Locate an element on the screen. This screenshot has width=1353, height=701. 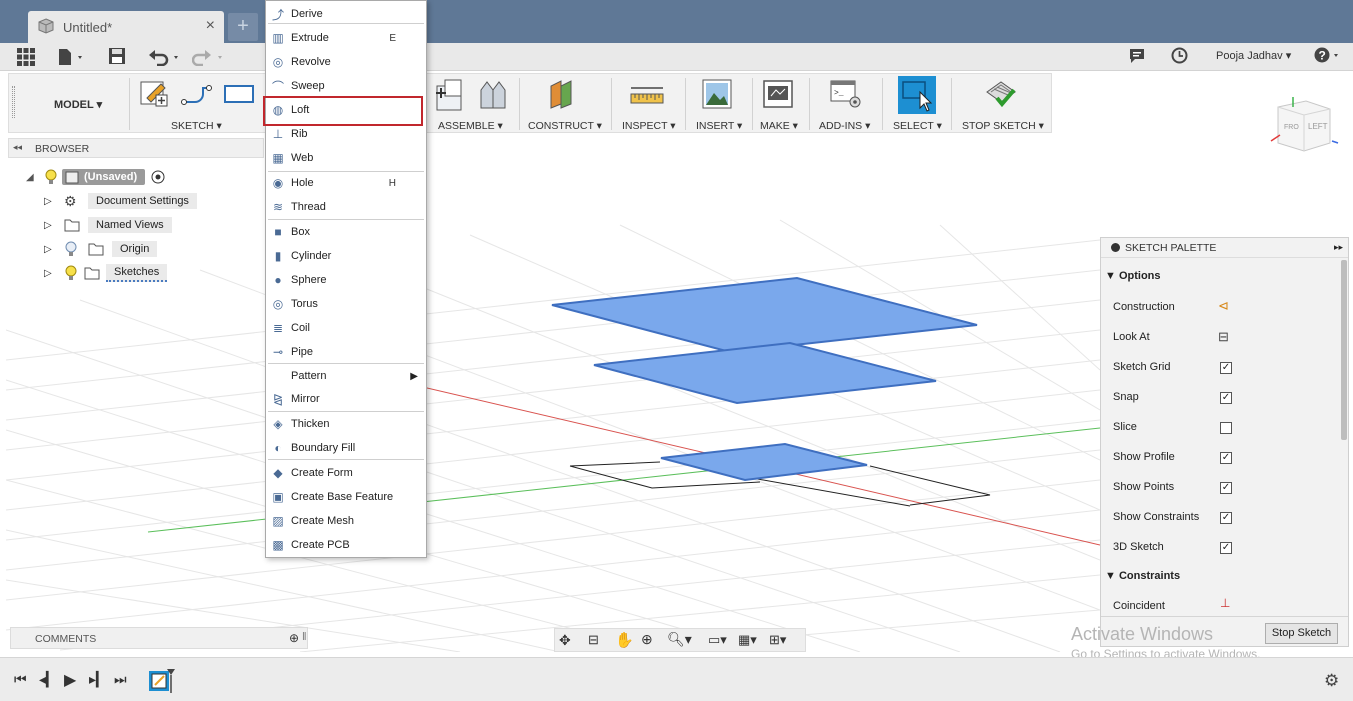
user-menu: Pooja Jadhav ▾ is located at coordinates (1253, 55).